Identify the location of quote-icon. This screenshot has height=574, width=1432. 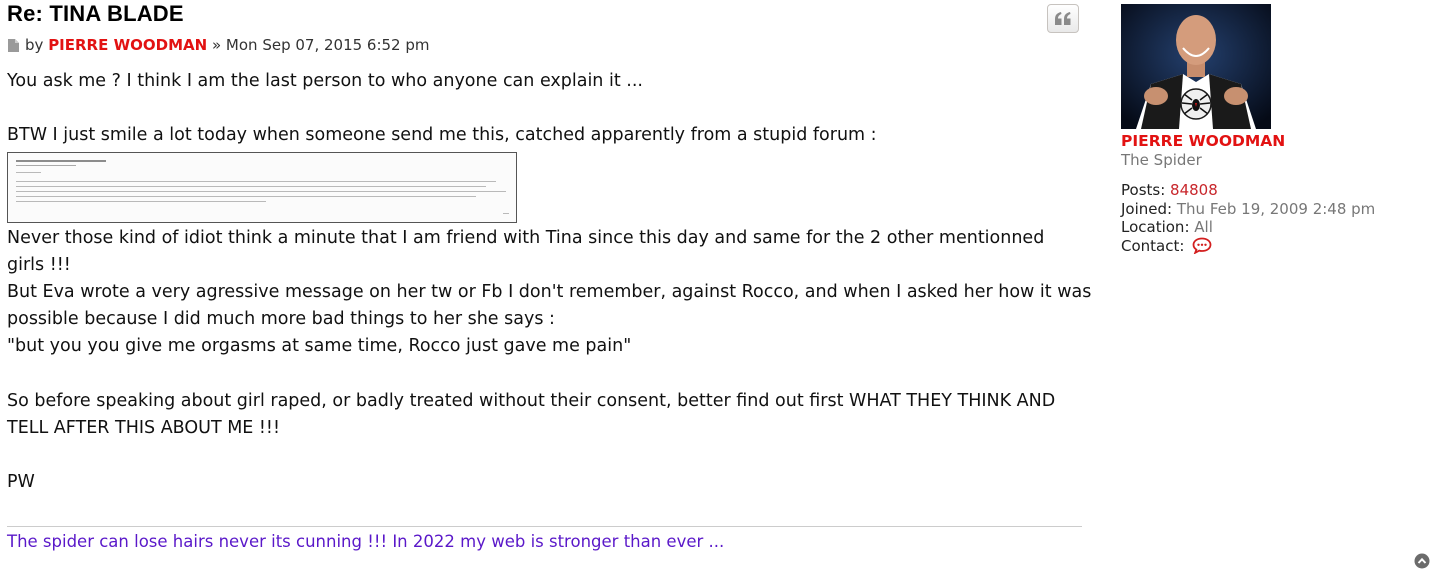
(1063, 18).